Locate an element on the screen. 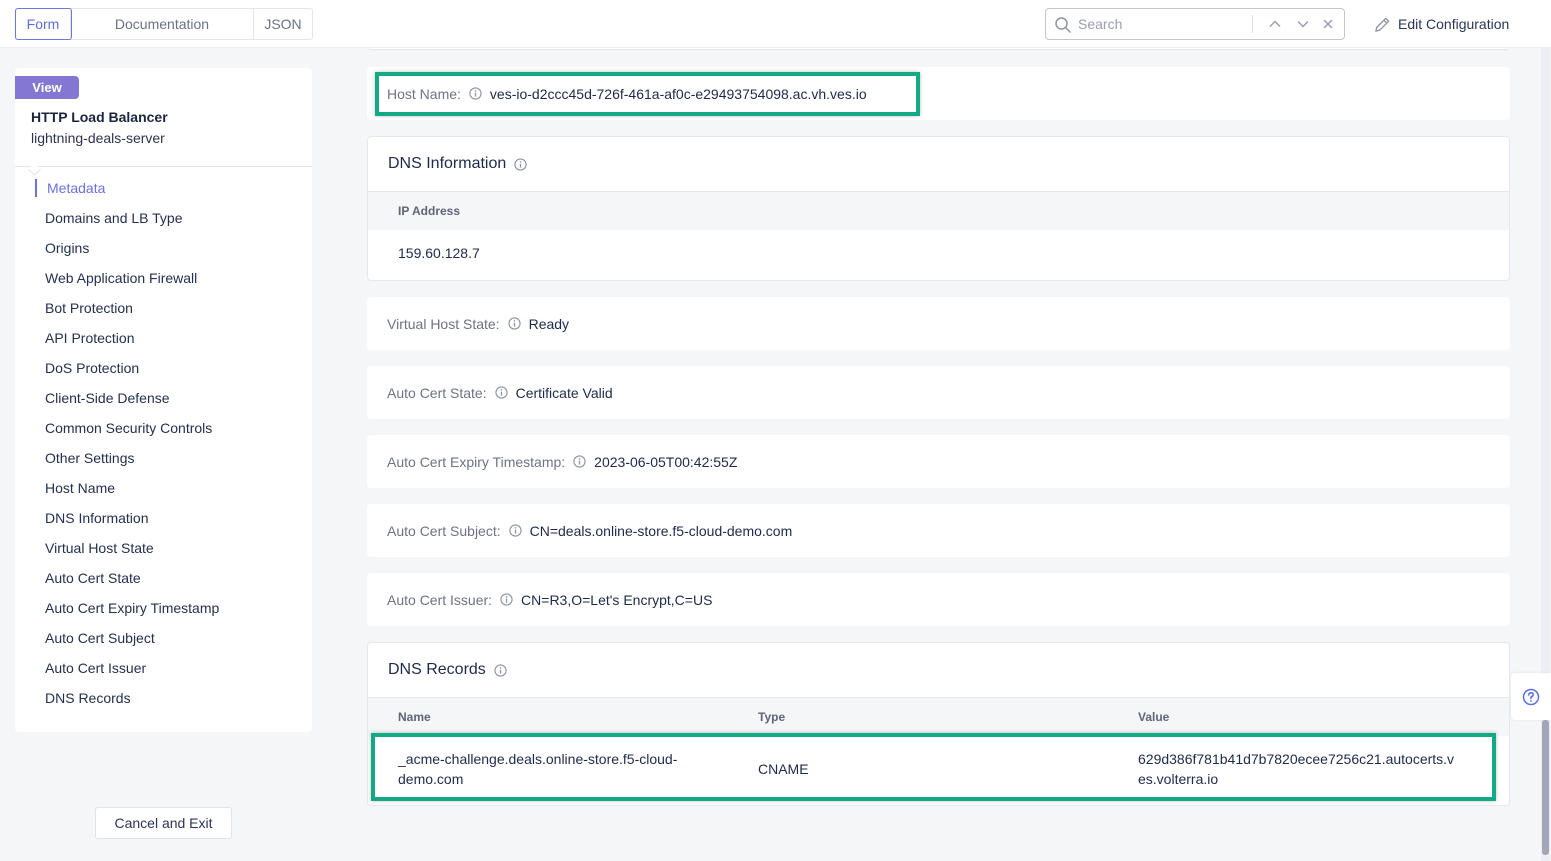  auto-cert-subject-value: CN=deals.online-store.f5-cloud-demo.com is located at coordinates (661, 530).